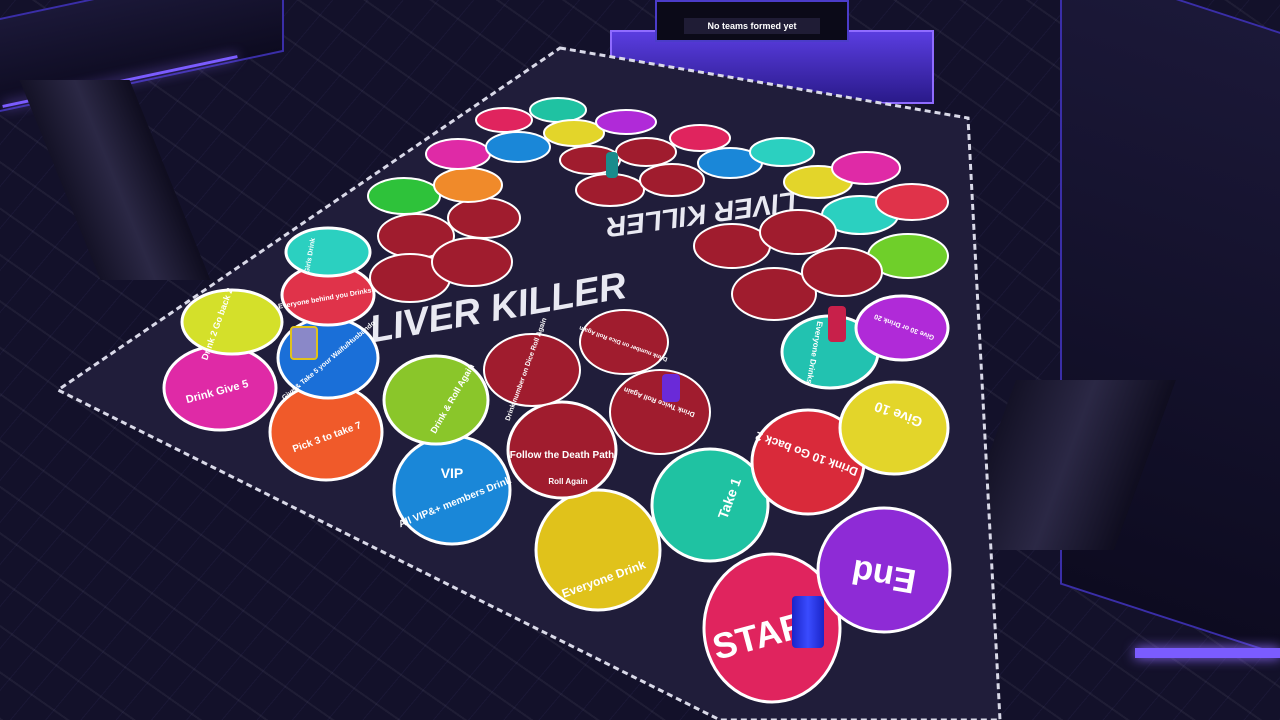  Describe the element at coordinates (808, 622) in the screenshot. I see `player-cup-blue` at that location.